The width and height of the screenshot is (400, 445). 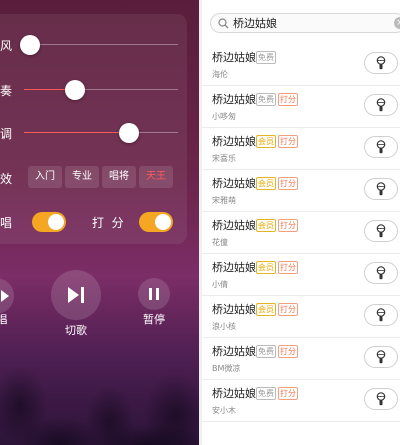 I want to click on effect-option-button: 唱将, so click(x=119, y=177).